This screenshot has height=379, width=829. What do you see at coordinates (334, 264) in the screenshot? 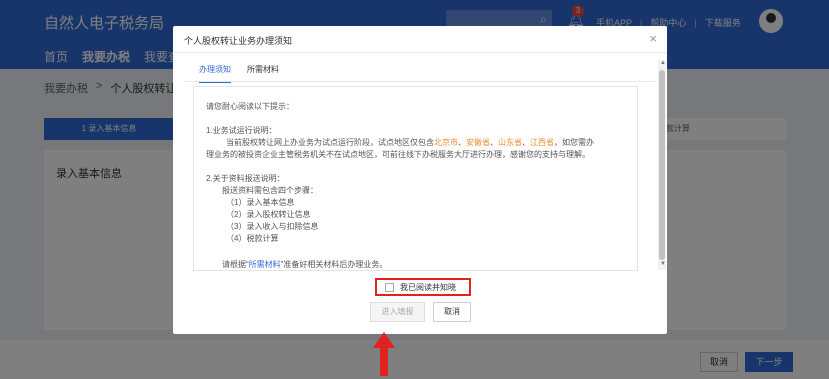
I see `section-3-text-b: ”准备好相关材料后办理业务。` at bounding box center [334, 264].